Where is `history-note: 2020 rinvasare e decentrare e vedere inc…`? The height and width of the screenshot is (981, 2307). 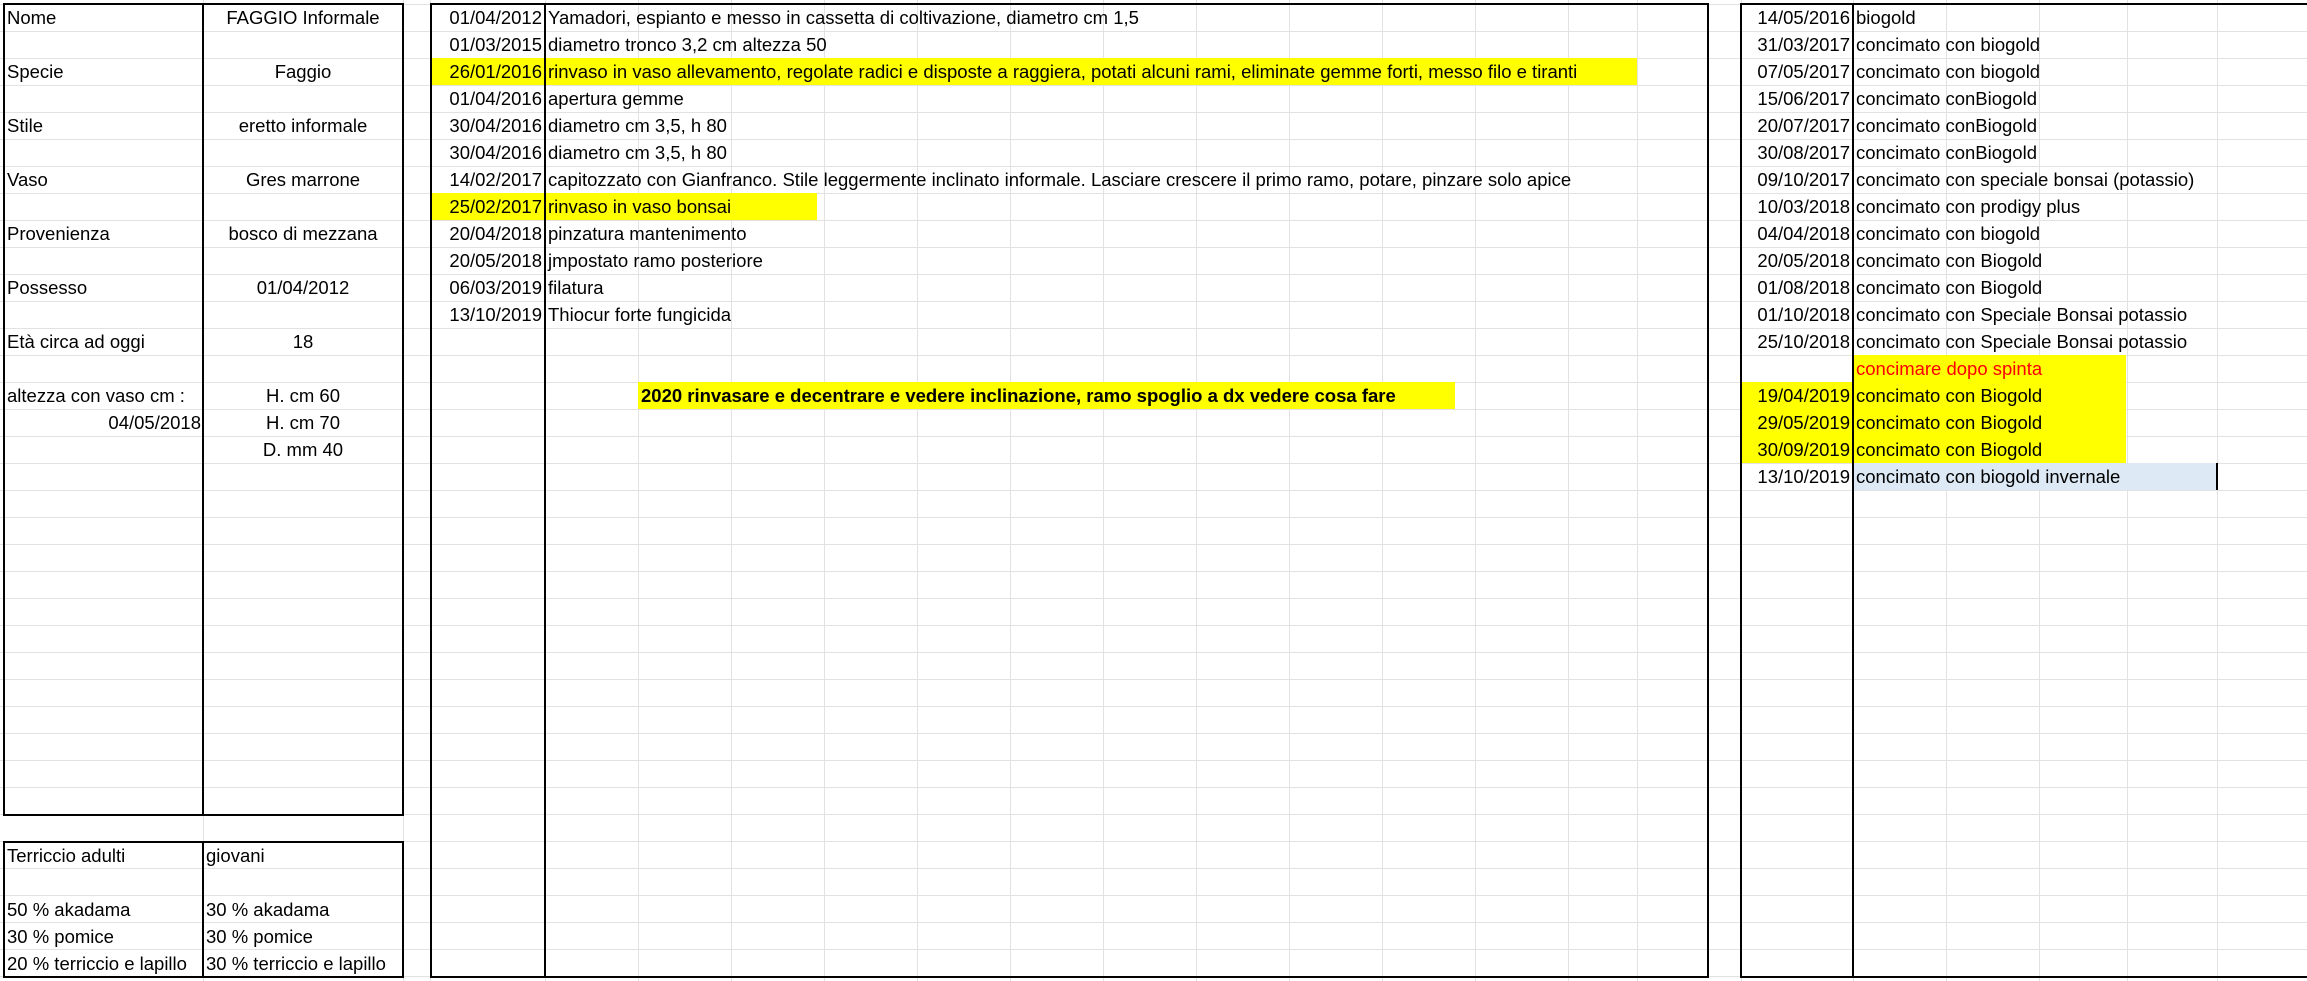
history-note: 2020 rinvasare e decentrare e vedere inc… is located at coordinates (1018, 395).